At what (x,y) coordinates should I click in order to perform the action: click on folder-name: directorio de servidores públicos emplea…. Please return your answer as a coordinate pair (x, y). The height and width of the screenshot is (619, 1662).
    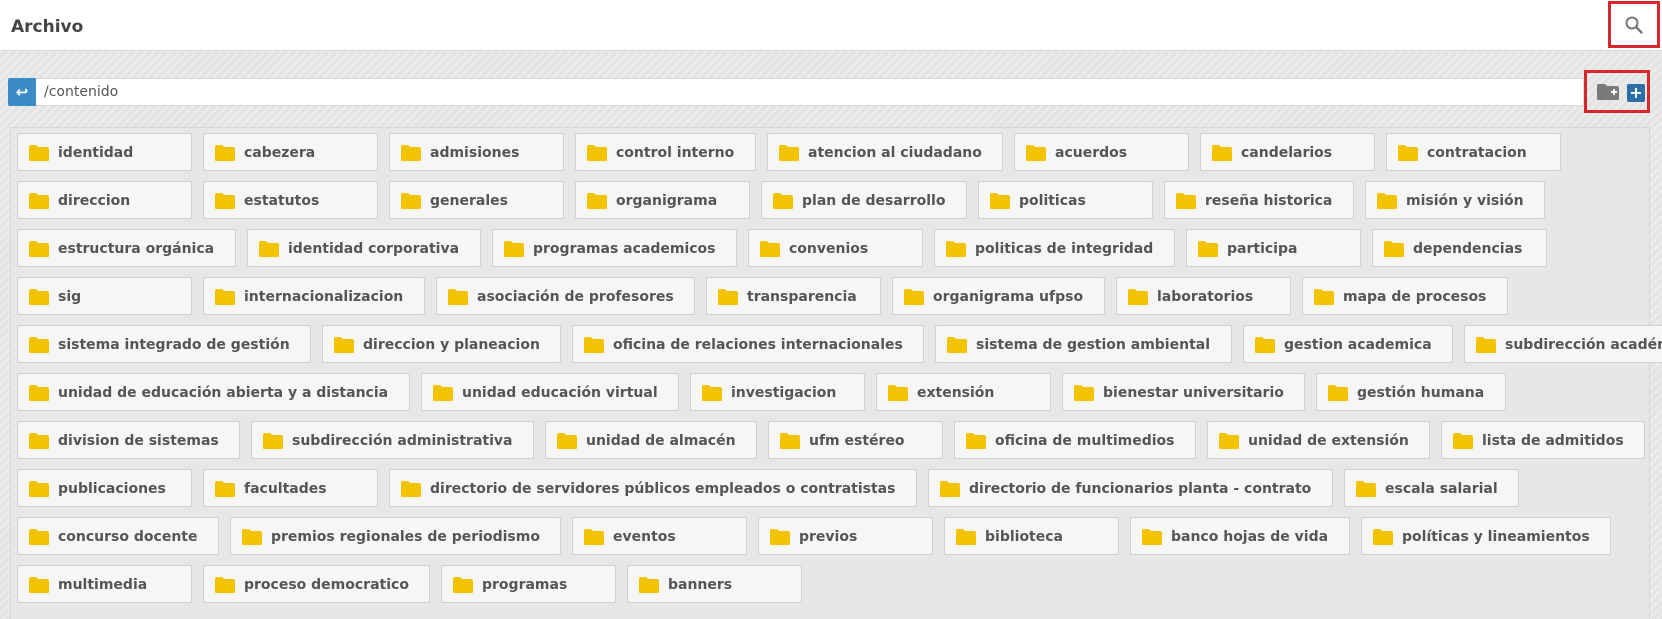
    Looking at the image, I should click on (663, 489).